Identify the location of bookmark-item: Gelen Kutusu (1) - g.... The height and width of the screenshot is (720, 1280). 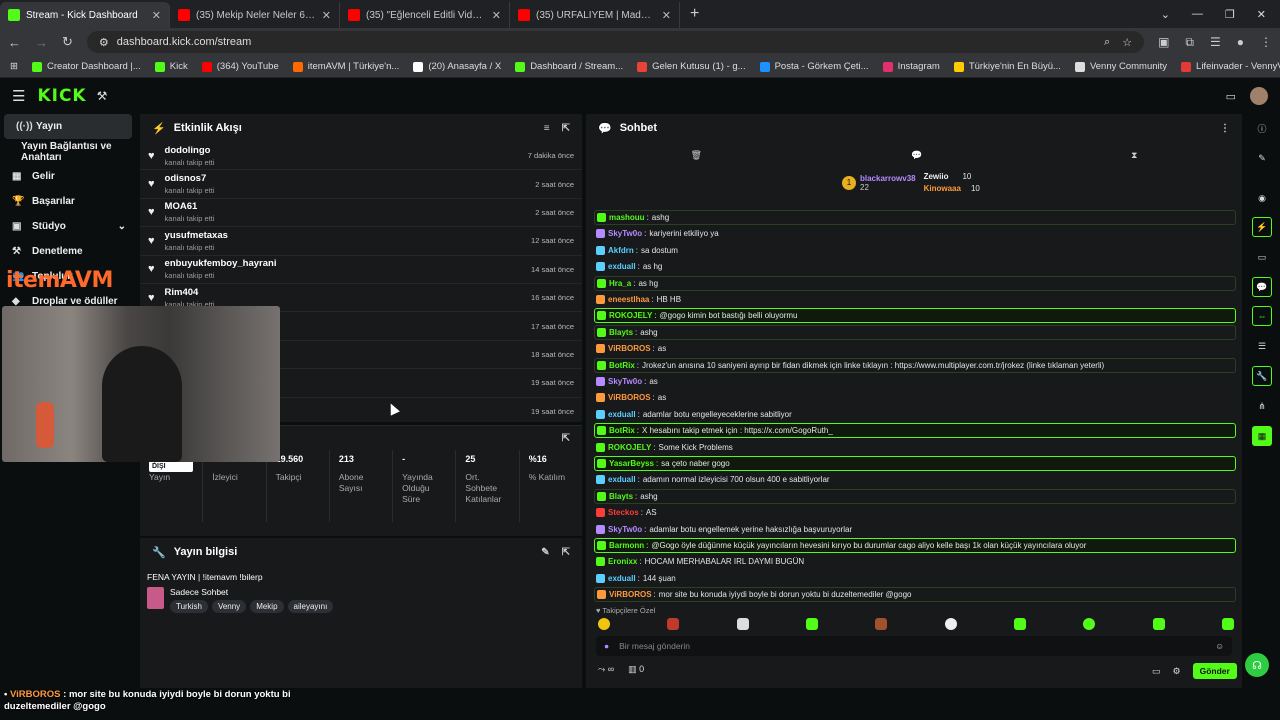
(691, 66).